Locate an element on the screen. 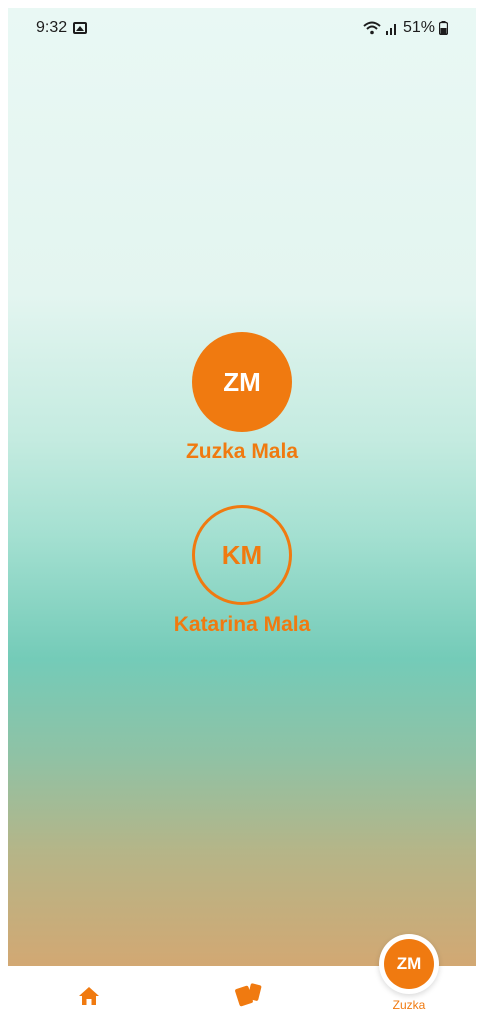 The height and width of the screenshot is (1014, 484). image-icon is located at coordinates (80, 28).